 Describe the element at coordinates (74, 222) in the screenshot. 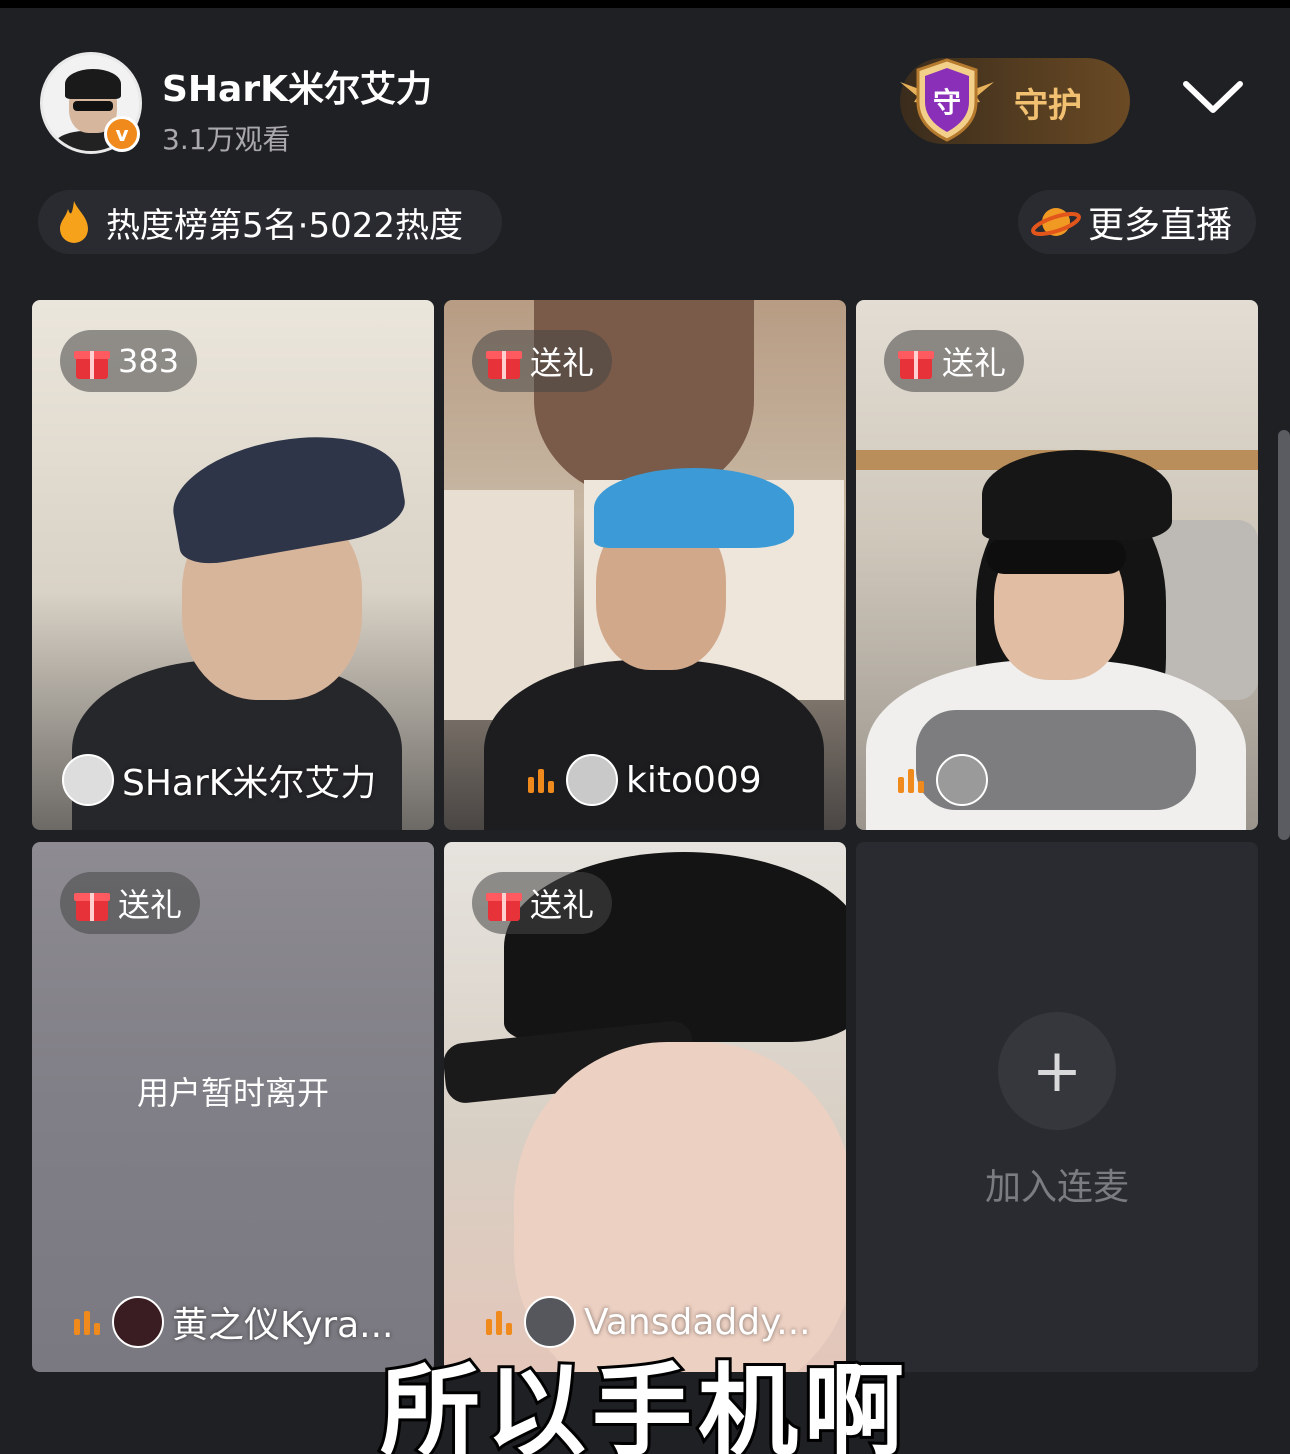

I see `flame-icon` at that location.